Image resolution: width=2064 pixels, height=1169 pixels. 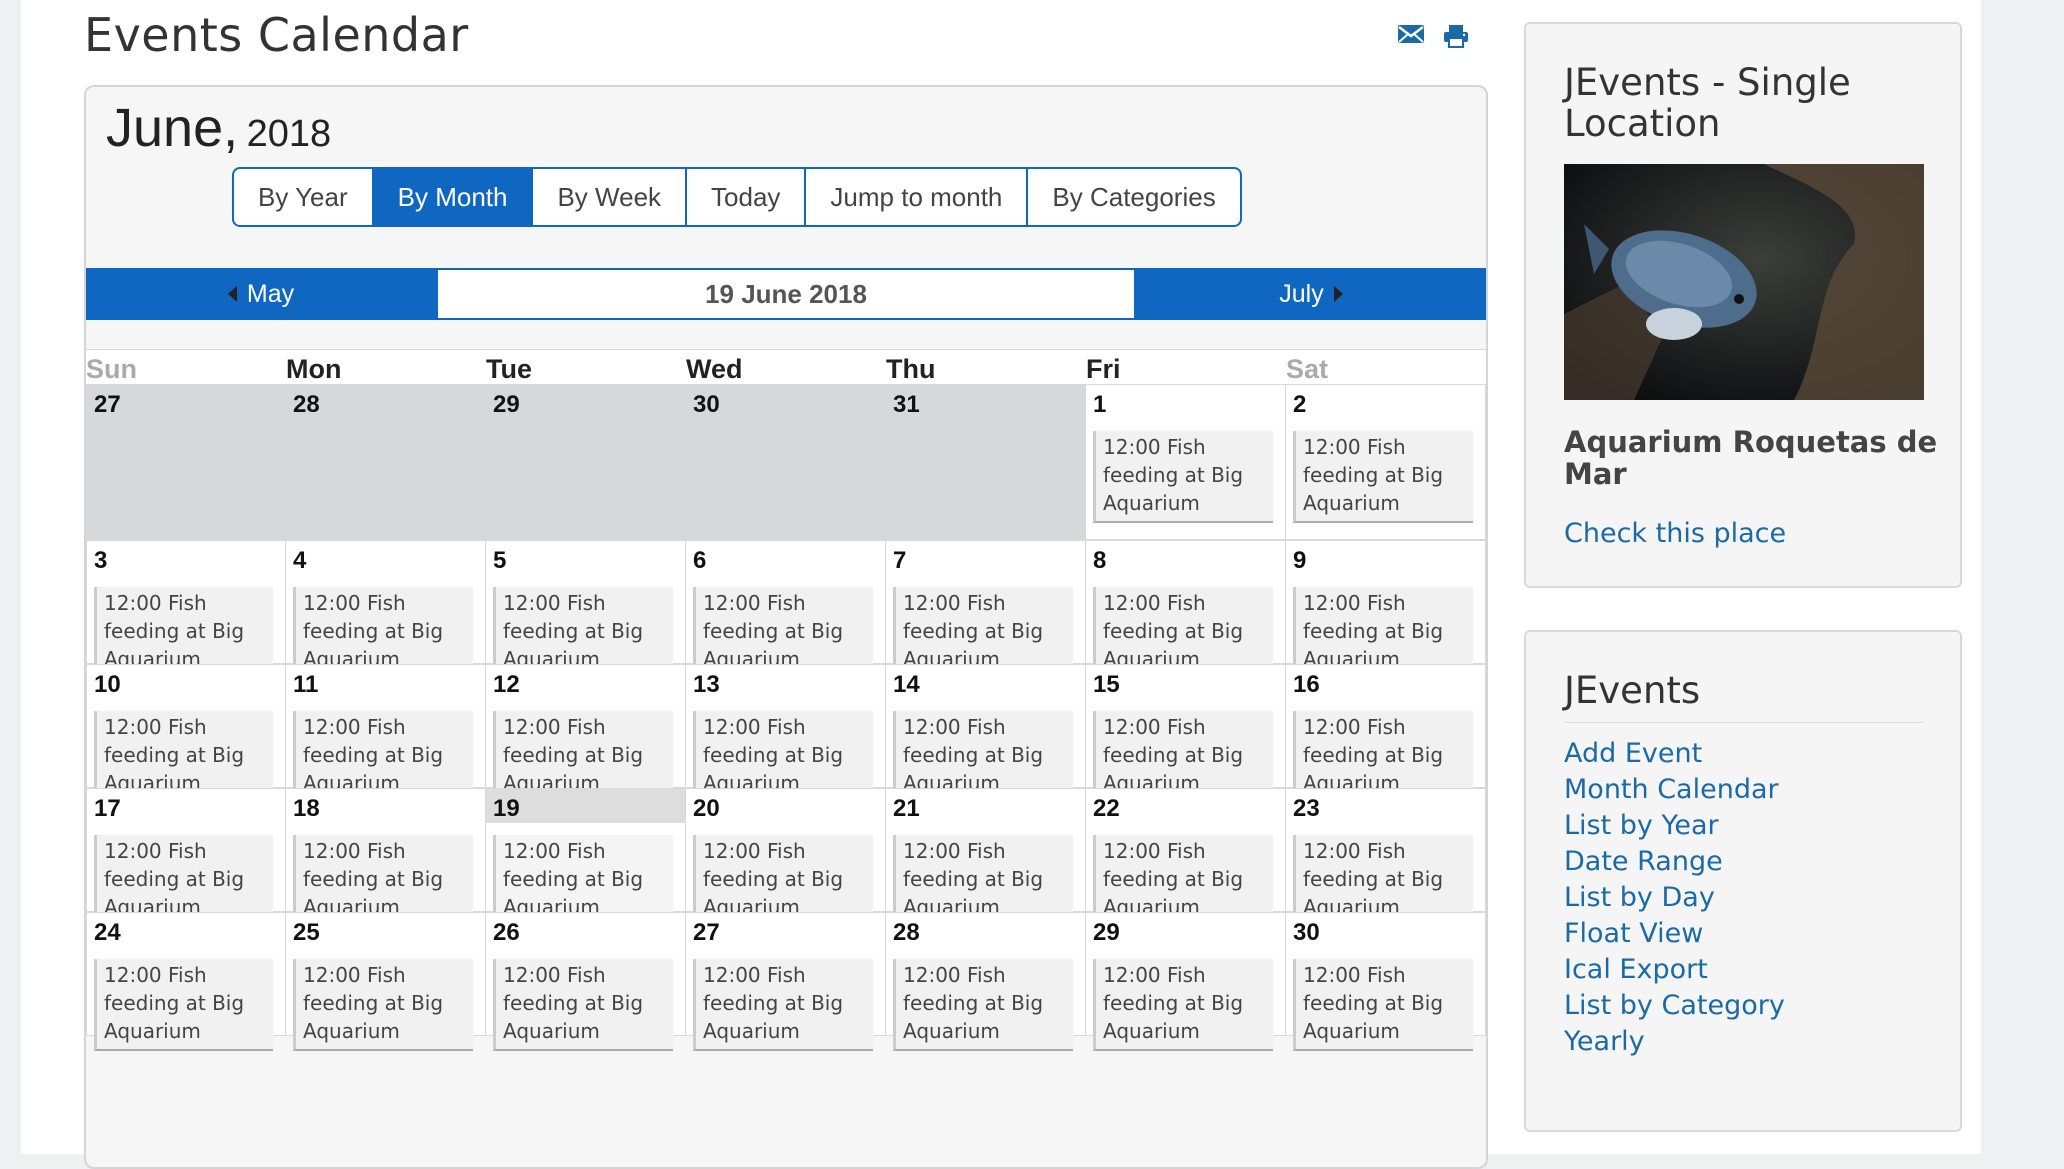 What do you see at coordinates (985, 405) in the screenshot?
I see `day-number: 31` at bounding box center [985, 405].